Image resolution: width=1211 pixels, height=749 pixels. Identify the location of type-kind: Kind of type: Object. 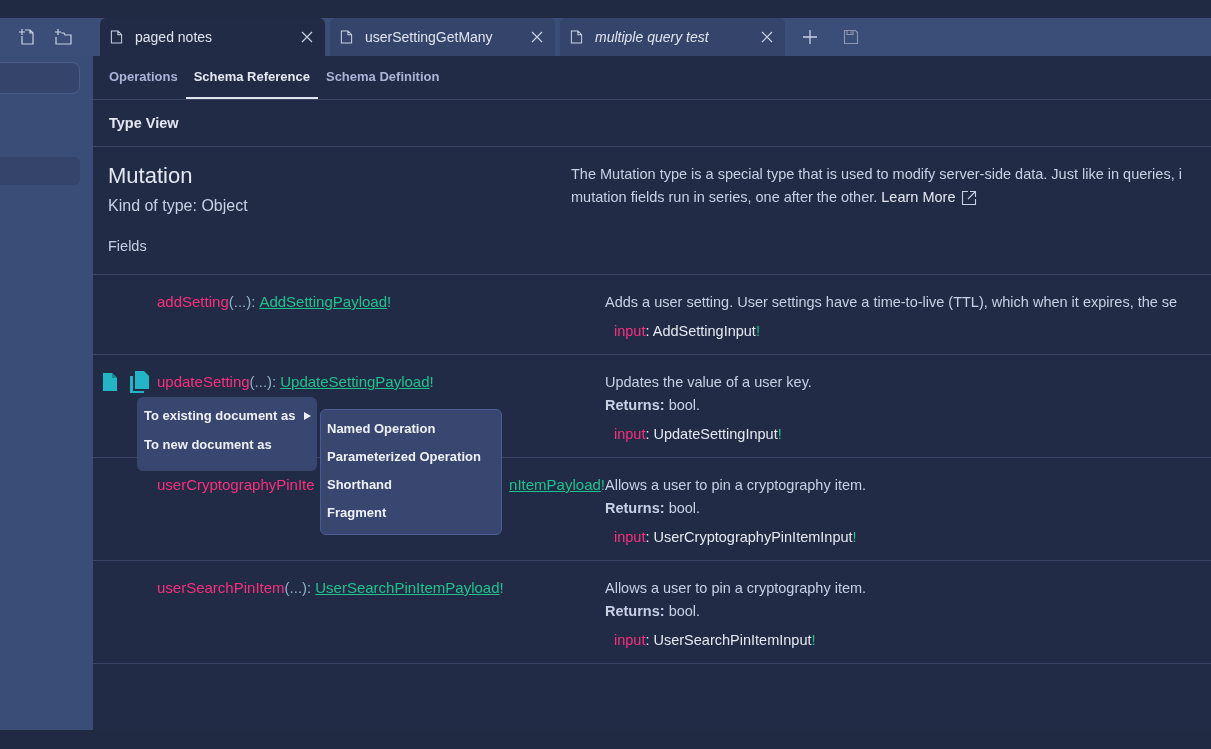
(178, 206).